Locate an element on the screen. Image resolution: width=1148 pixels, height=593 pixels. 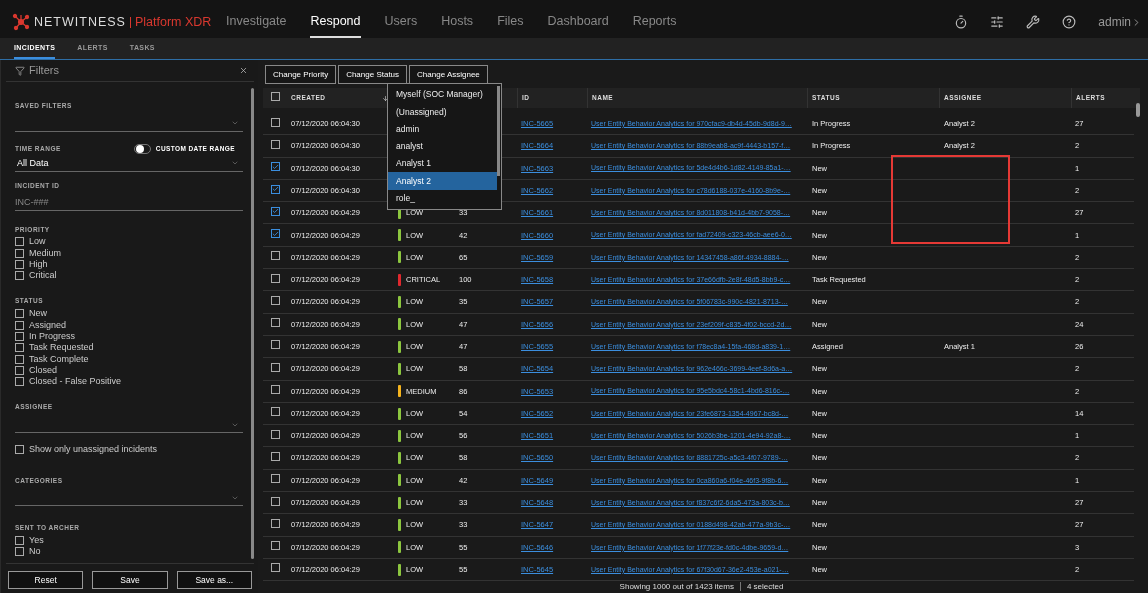
menu-item: role_ is located at coordinates (442, 198).